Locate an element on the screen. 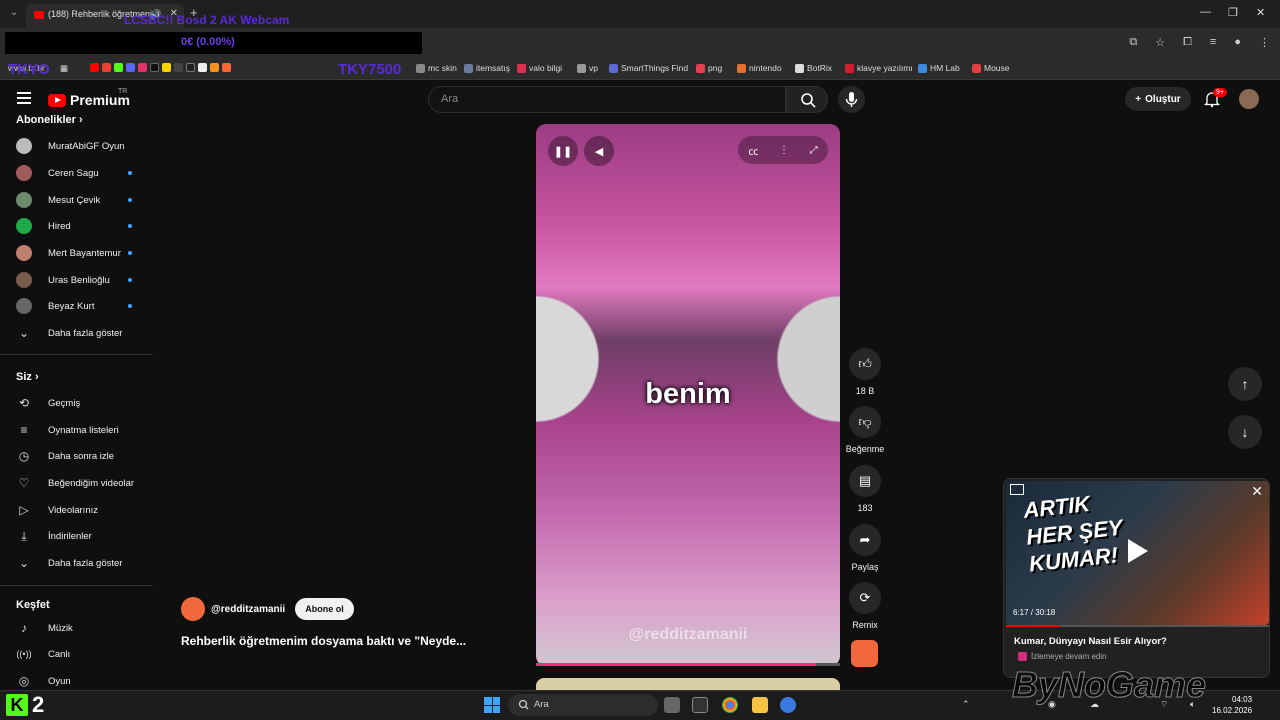 This screenshot has width=1280, height=720. notification-badge: 9+ is located at coordinates (1220, 92).